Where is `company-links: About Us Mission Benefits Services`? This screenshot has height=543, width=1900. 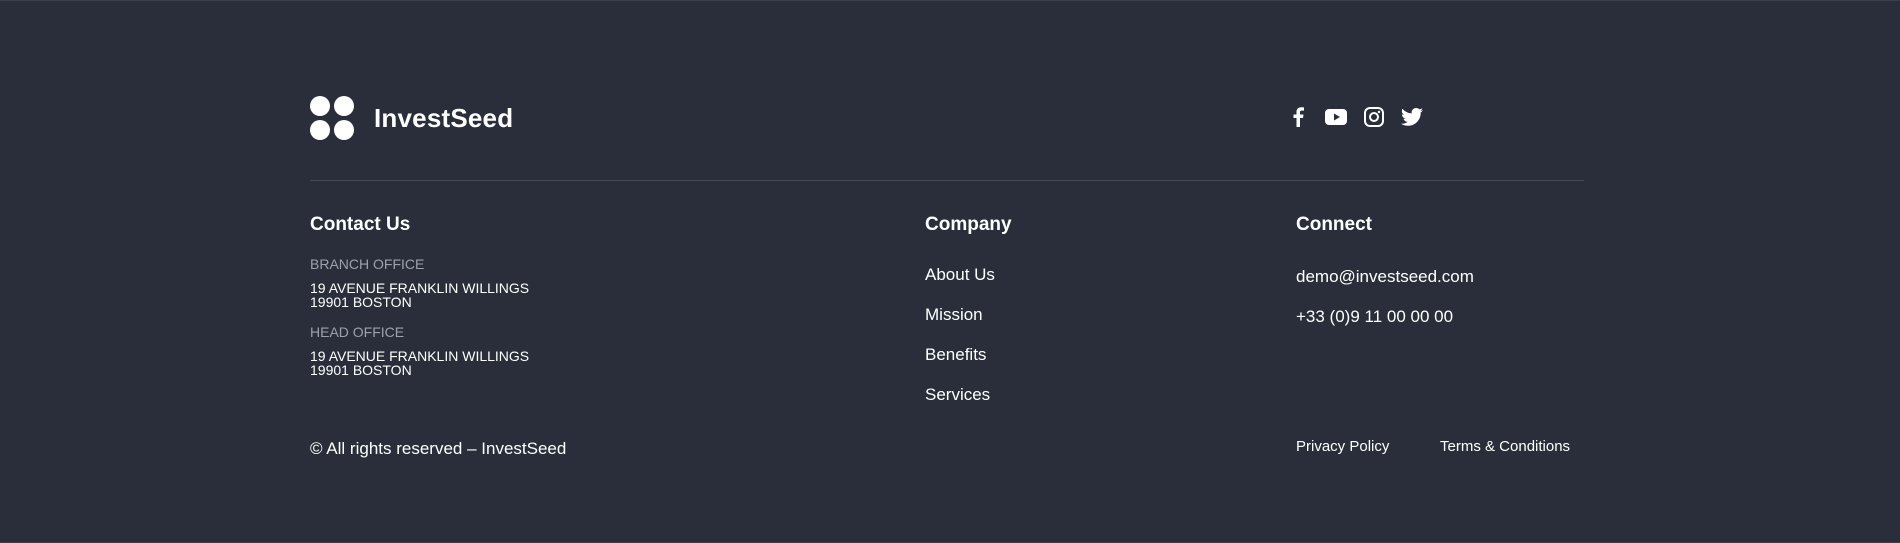
company-links: About Us Mission Benefits Services is located at coordinates (960, 345).